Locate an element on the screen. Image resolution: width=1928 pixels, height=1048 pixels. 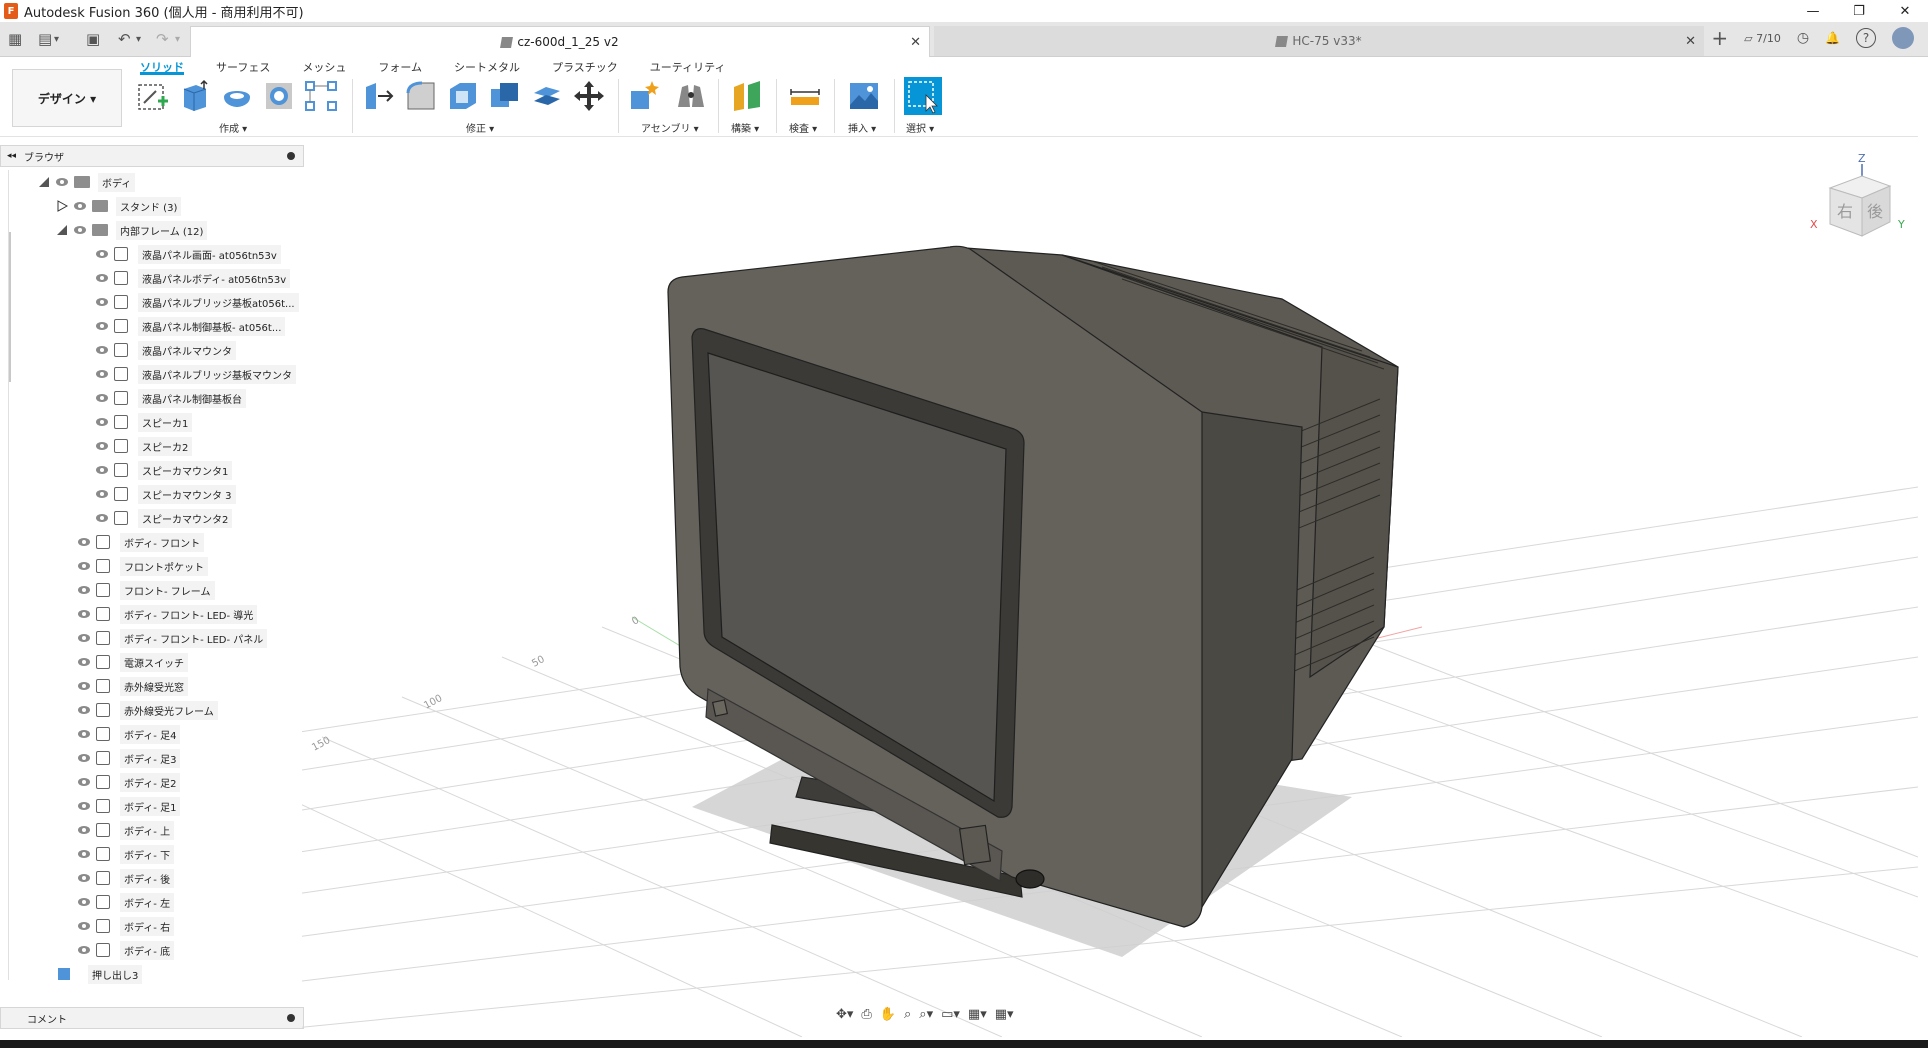
new-tab-button: + is located at coordinates (1719, 38).